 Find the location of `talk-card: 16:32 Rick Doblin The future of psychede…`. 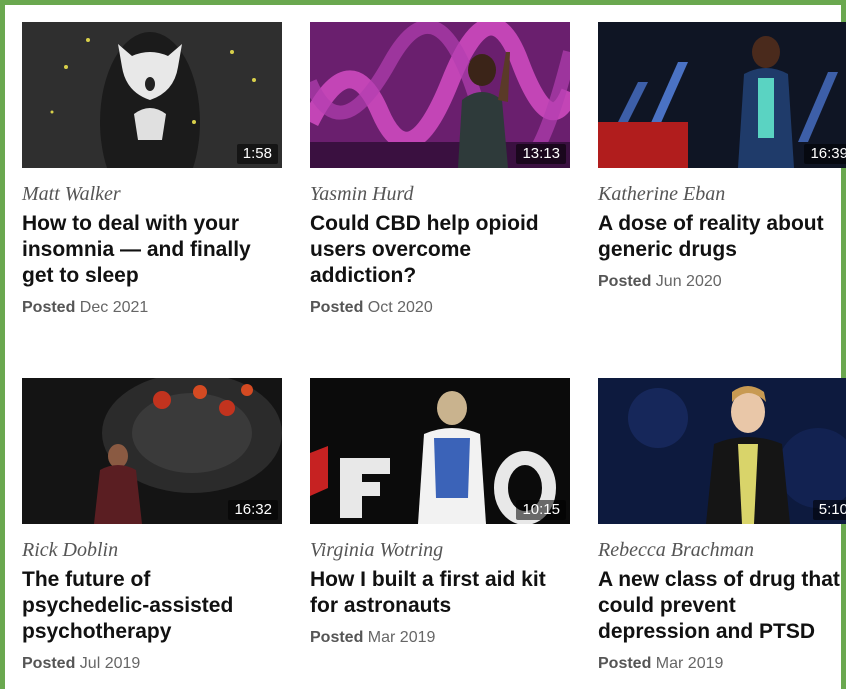

talk-card: 16:32 Rick Doblin The future of psychede… is located at coordinates (152, 526).